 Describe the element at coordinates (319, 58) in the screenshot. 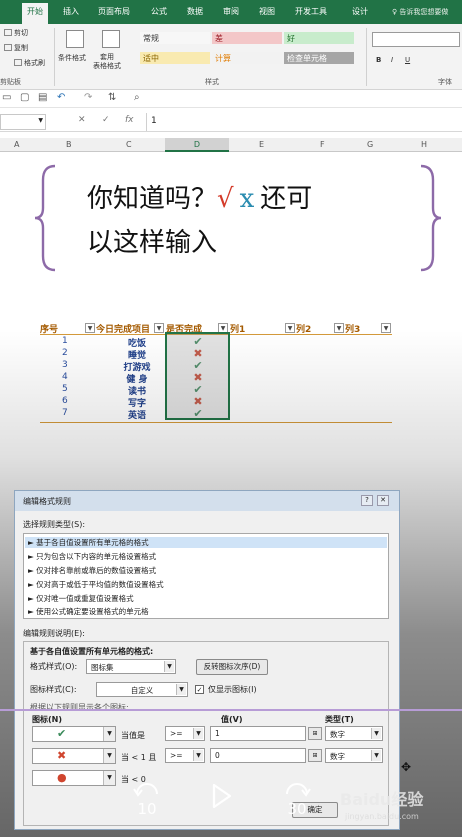

I see `style-check-cell: 检查单元格` at that location.